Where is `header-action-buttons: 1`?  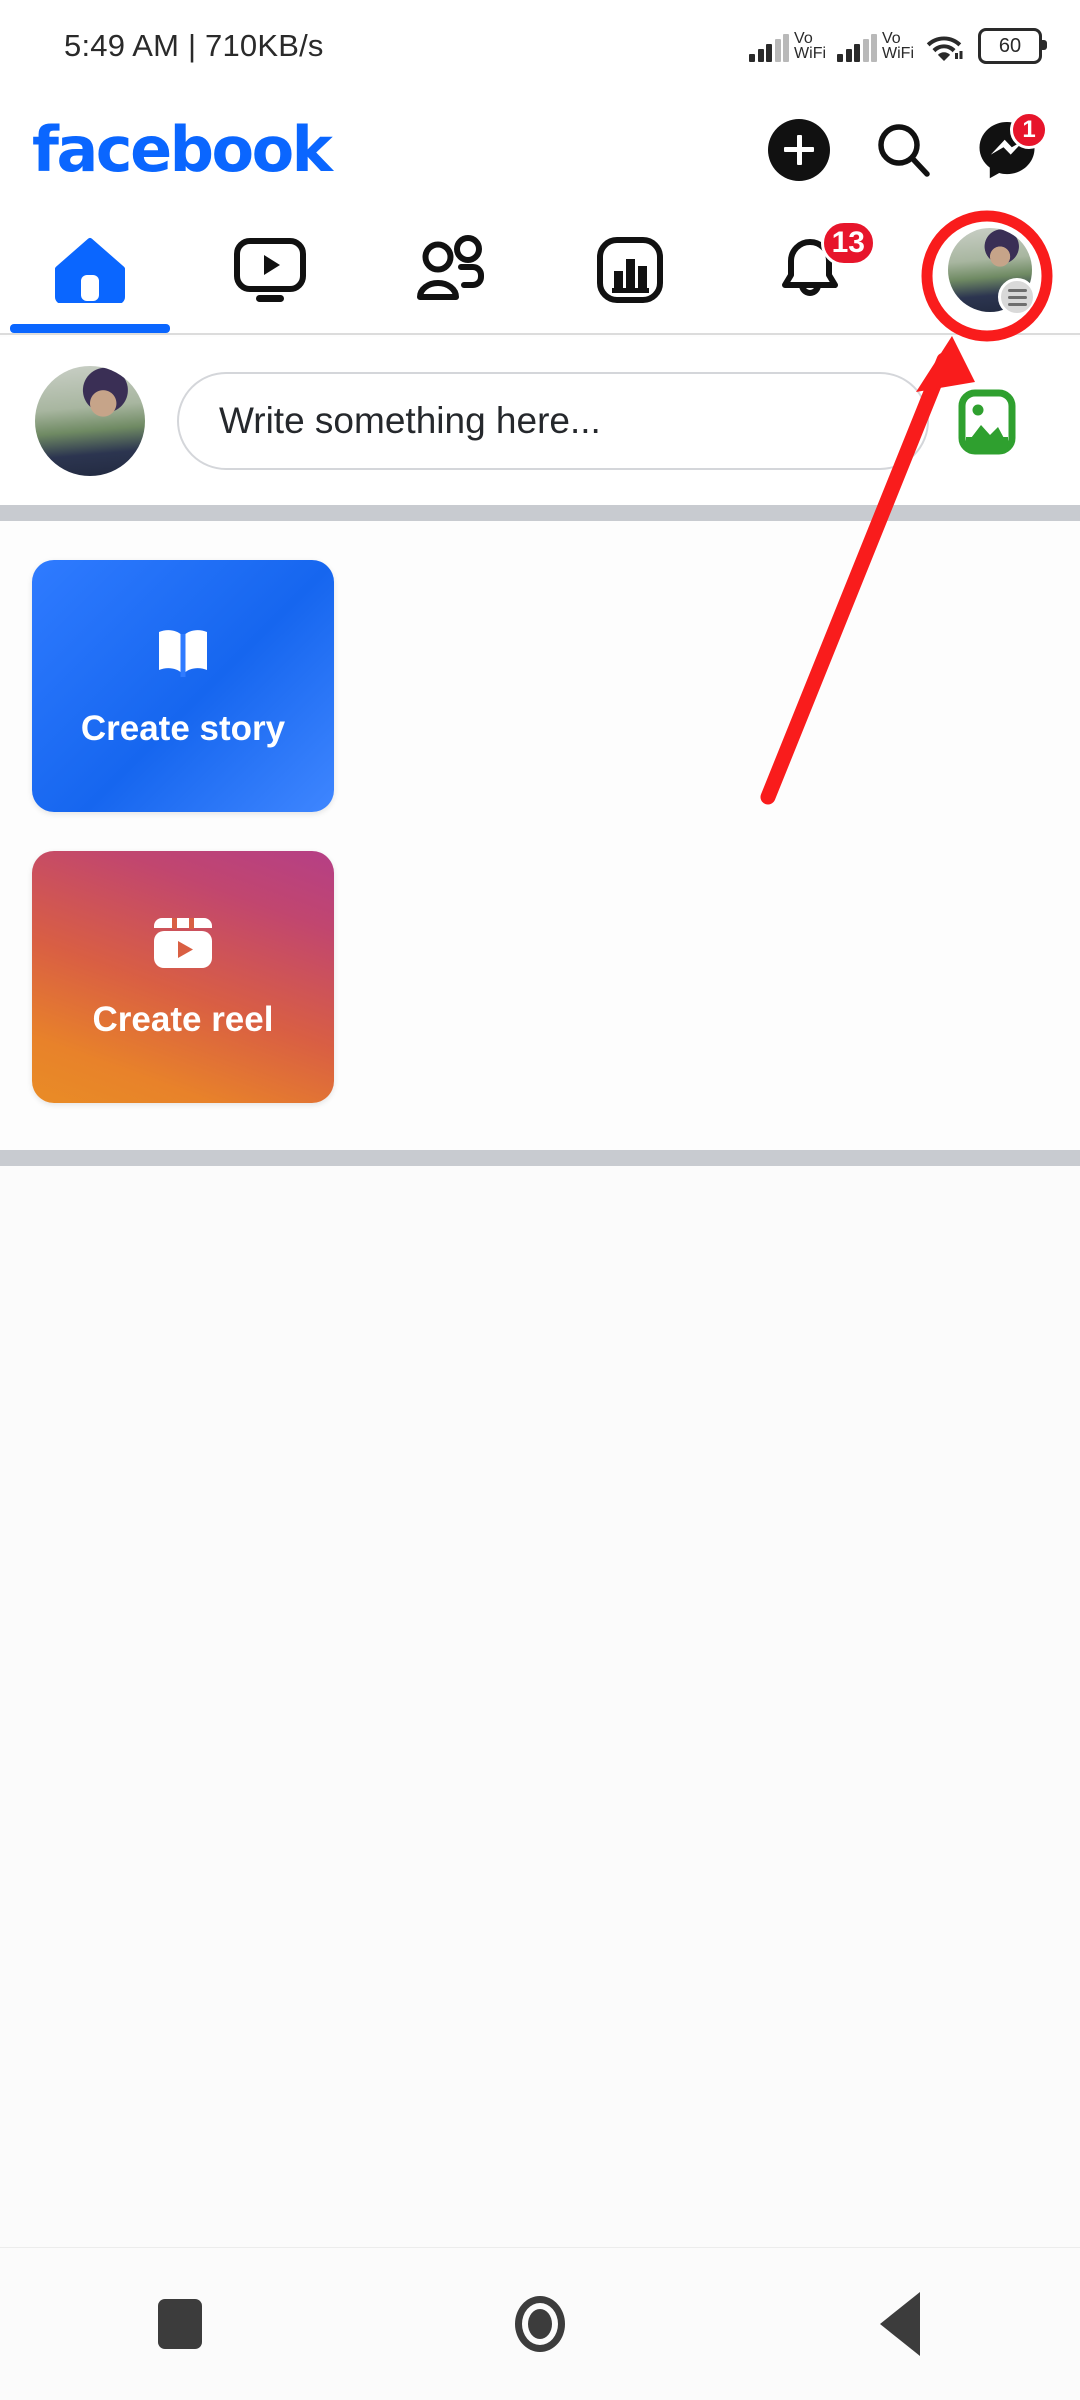 header-action-buttons: 1 is located at coordinates (908, 145).